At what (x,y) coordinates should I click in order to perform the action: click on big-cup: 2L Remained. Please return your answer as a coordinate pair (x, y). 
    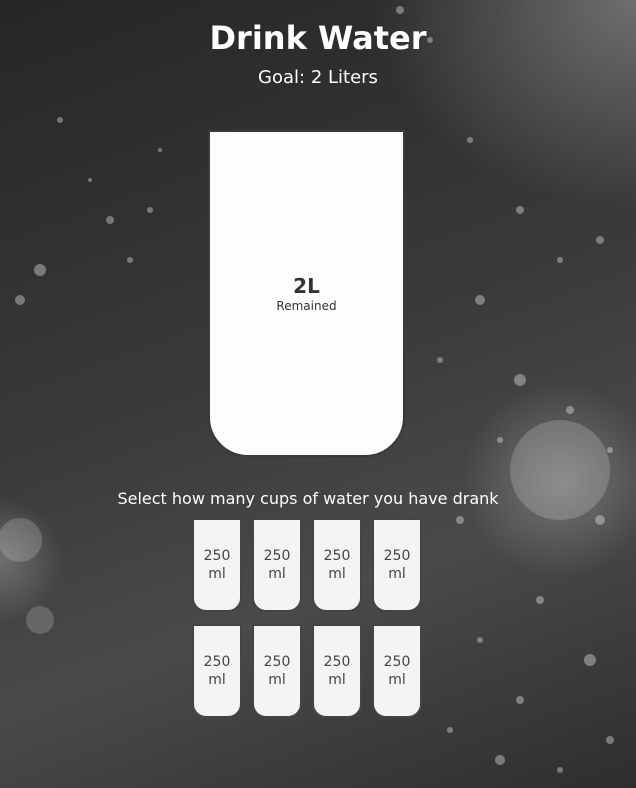
    Looking at the image, I should click on (306, 293).